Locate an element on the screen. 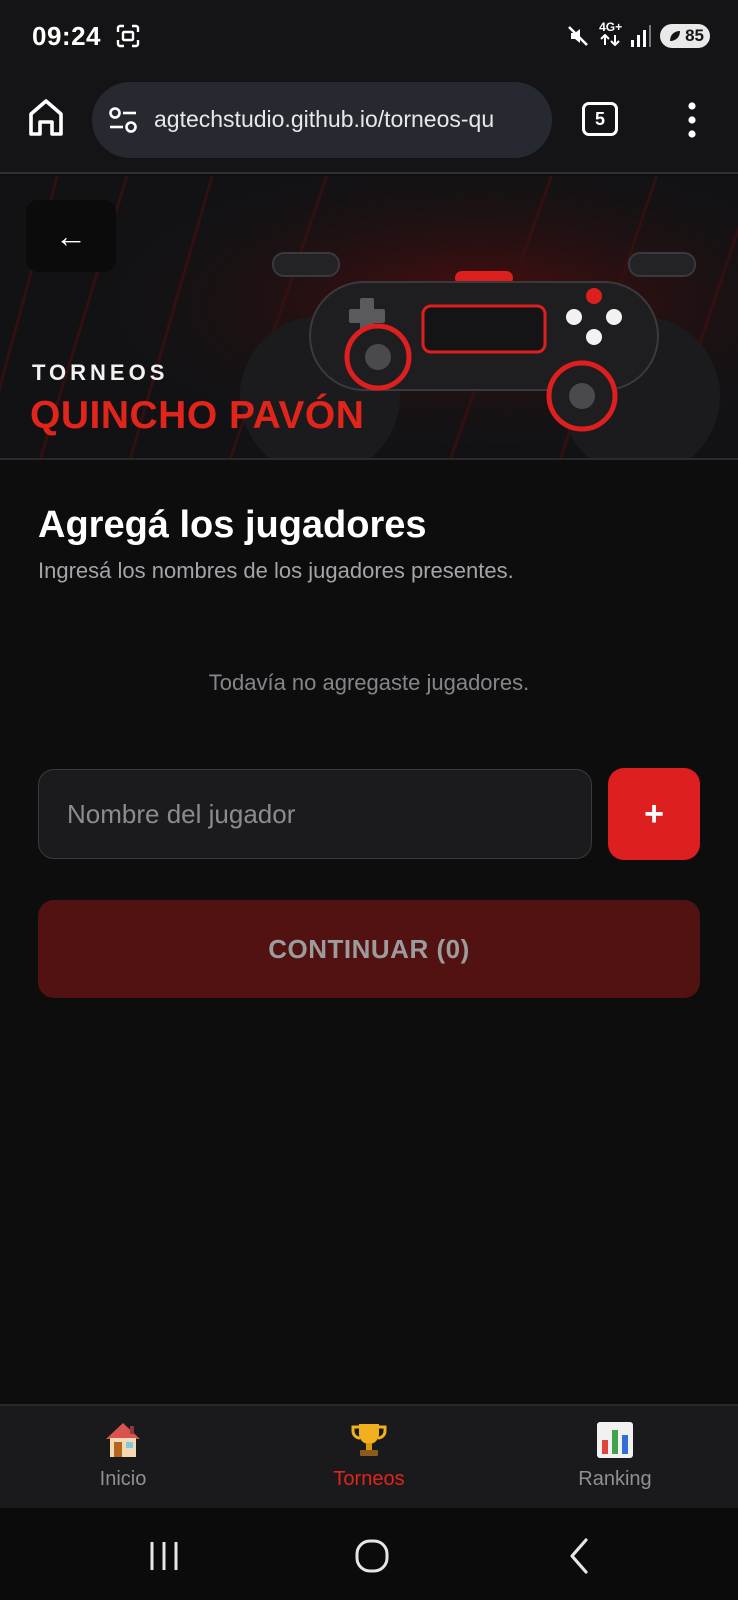 Image resolution: width=738 pixels, height=1600 pixels. site-settings-icon is located at coordinates (123, 120).